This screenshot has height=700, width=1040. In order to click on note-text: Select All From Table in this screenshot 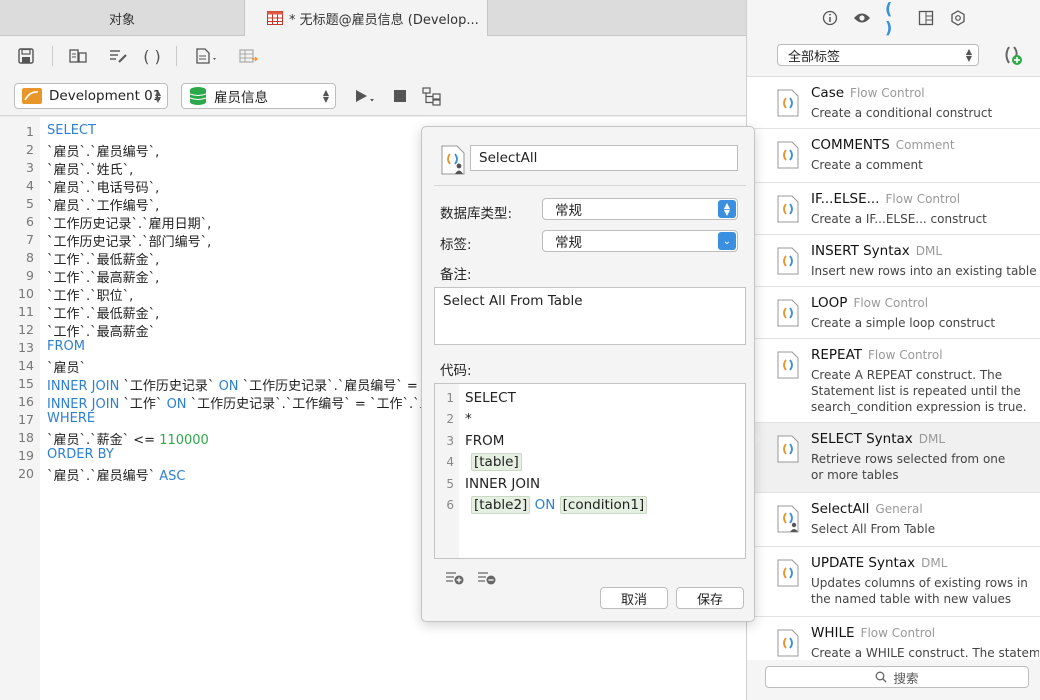, I will do `click(513, 301)`.